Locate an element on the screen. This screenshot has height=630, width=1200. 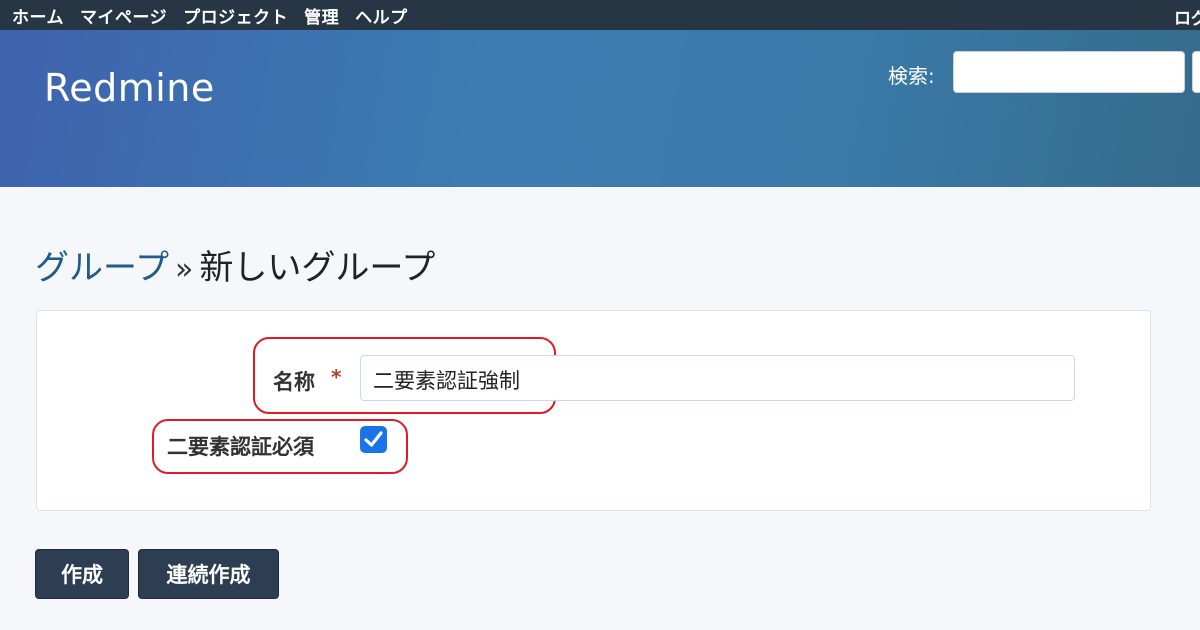
twofa-required-checkbox is located at coordinates (373, 439).